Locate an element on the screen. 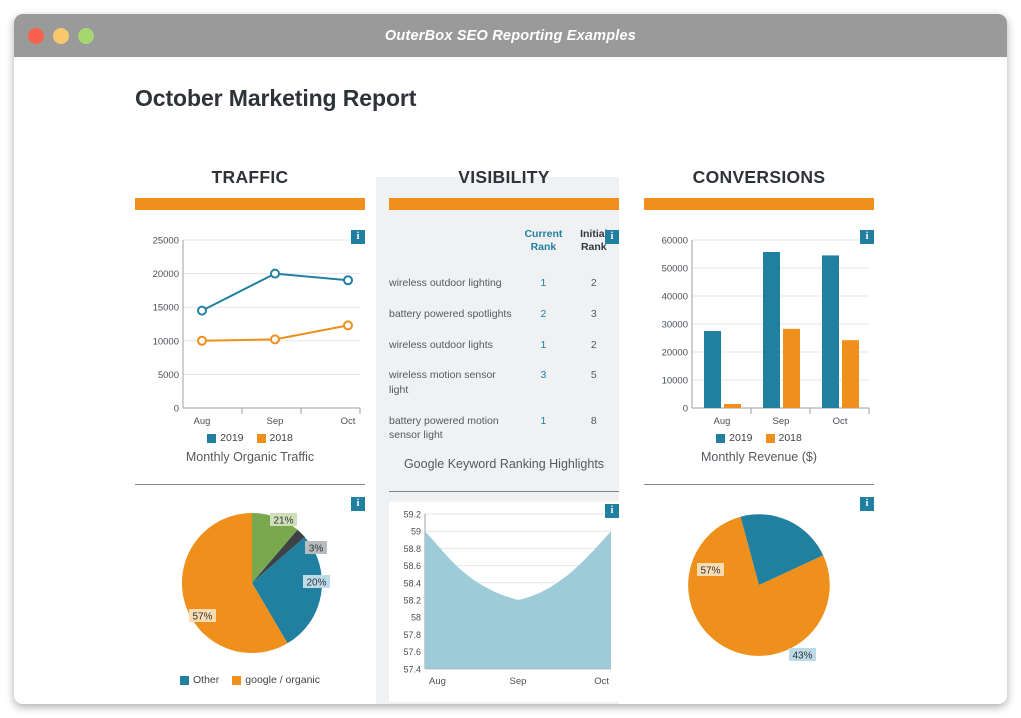 The height and width of the screenshot is (718, 1021). bar-2019-sep is located at coordinates (771, 330).